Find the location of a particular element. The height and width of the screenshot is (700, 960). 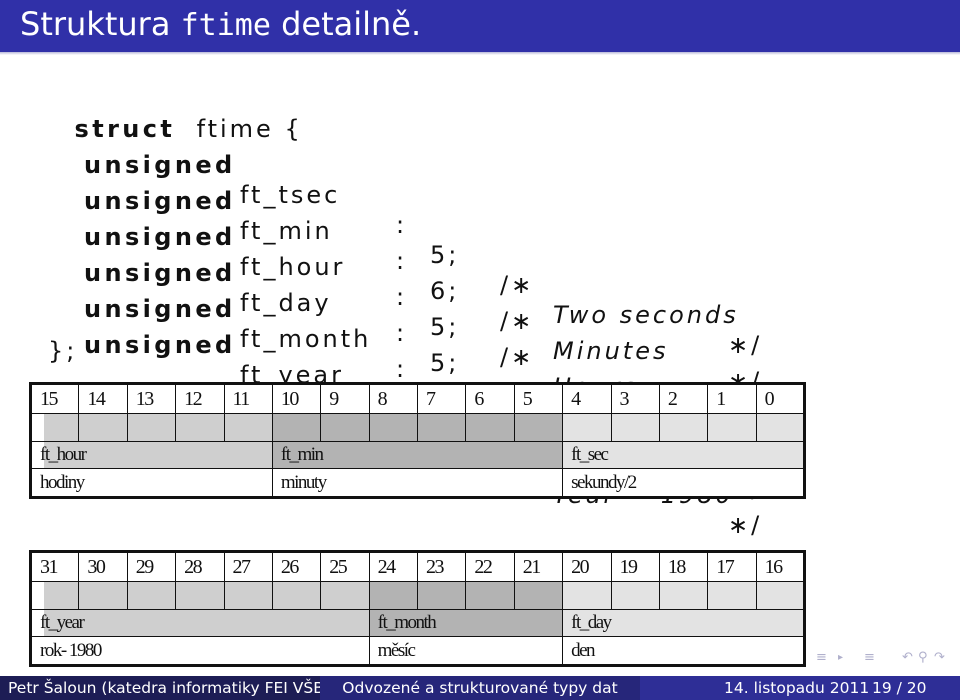

bit-number: 26 is located at coordinates (296, 566).